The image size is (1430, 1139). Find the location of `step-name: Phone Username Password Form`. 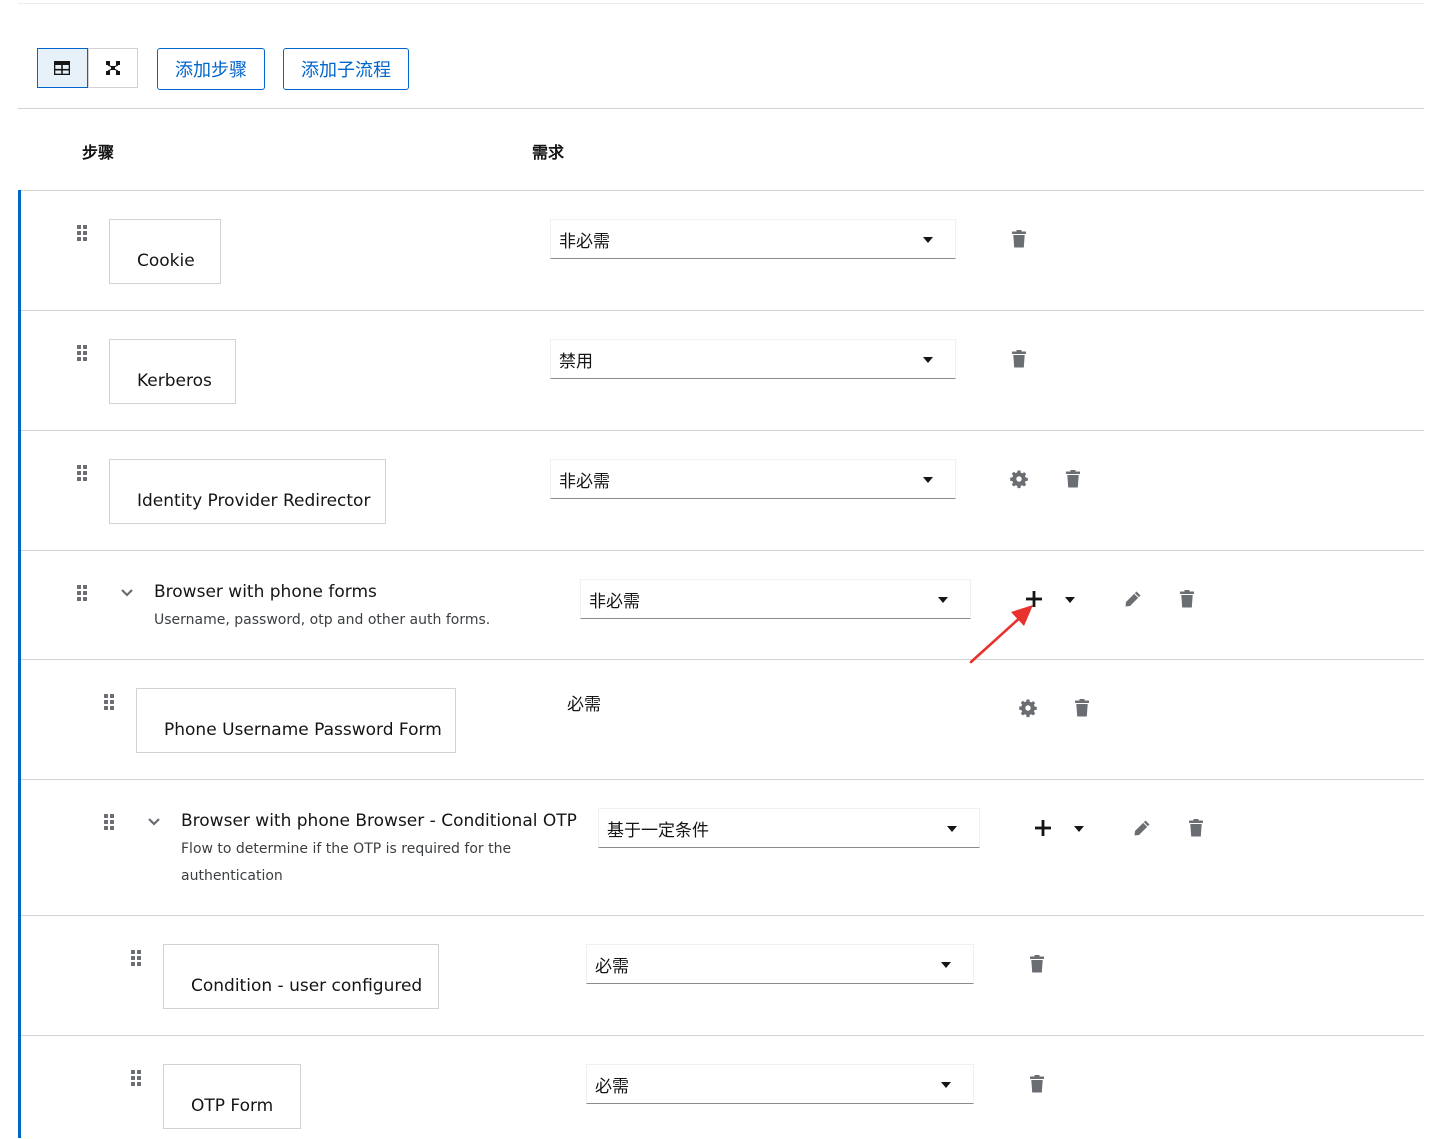

step-name: Phone Username Password Form is located at coordinates (296, 720).